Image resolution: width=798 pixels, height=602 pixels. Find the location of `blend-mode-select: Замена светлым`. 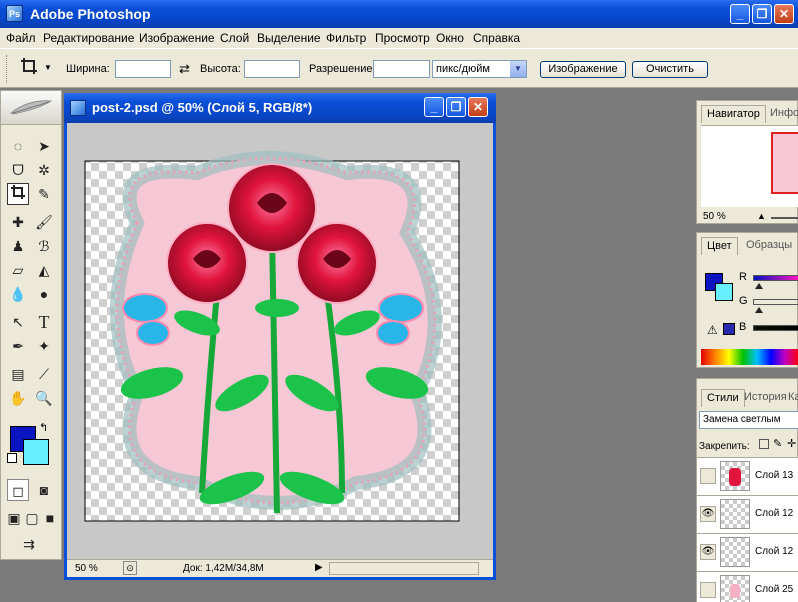

blend-mode-select: Замена светлым is located at coordinates (748, 420).